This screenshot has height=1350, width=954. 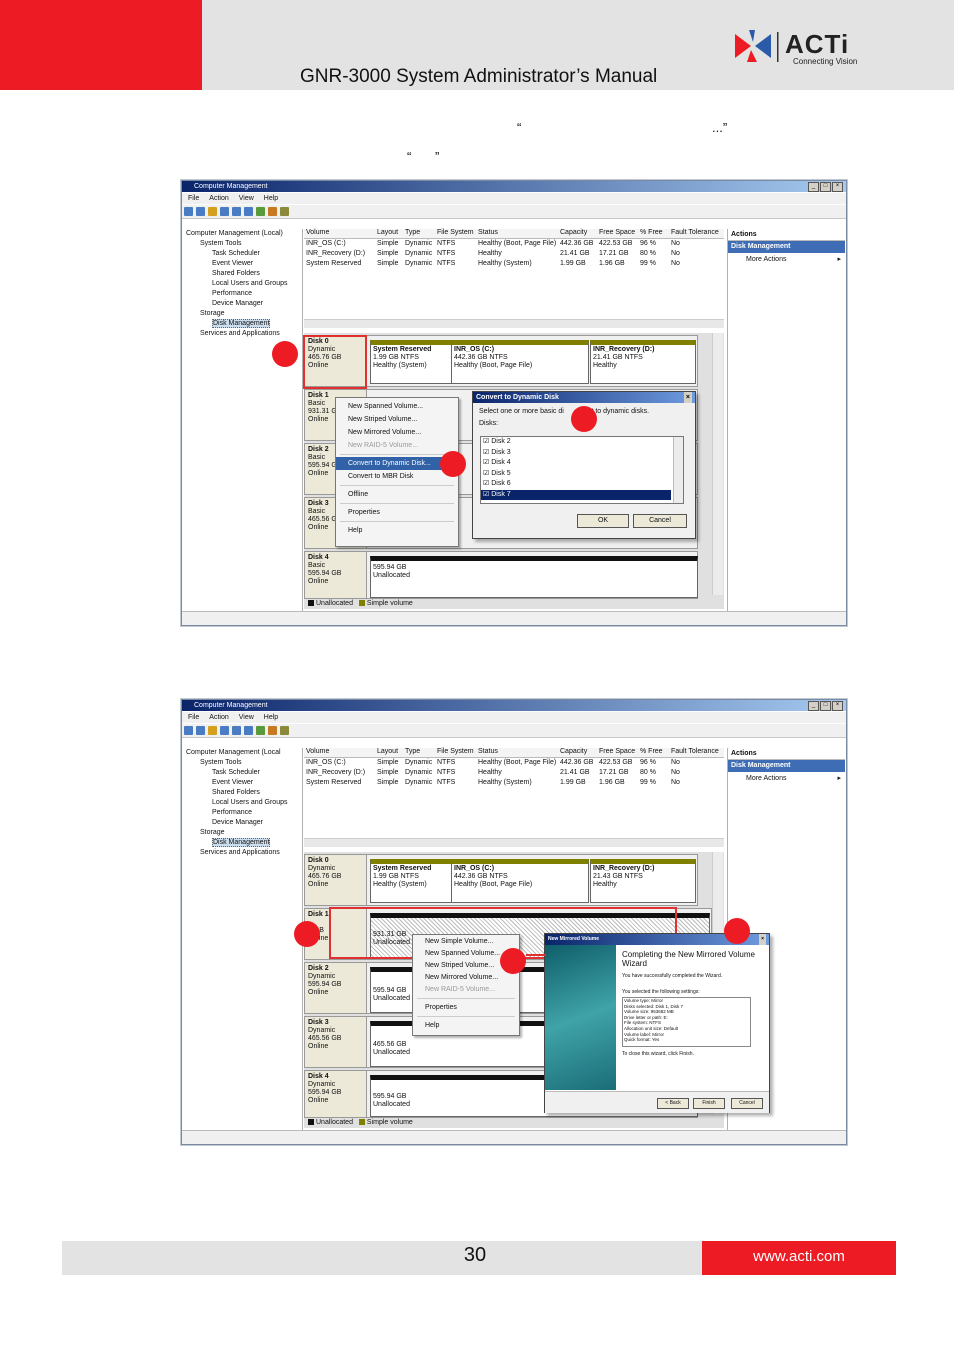 I want to click on menu-convert-mbr: Convert to MBR Disk, so click(x=397, y=476).